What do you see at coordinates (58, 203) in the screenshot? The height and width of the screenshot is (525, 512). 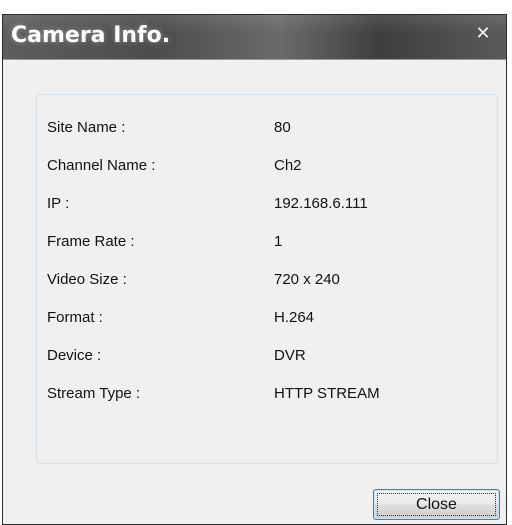 I see `info-label: IP :` at bounding box center [58, 203].